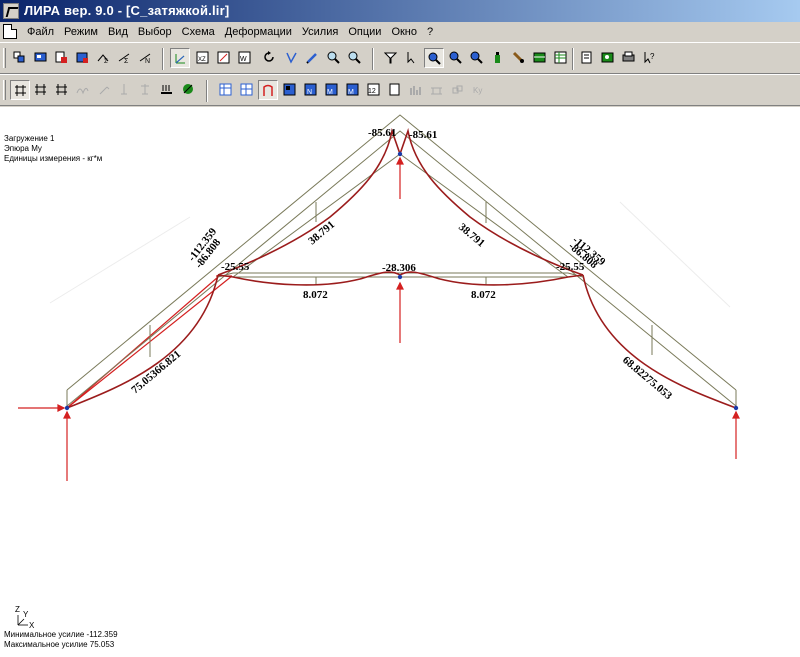  What do you see at coordinates (11, 11) in the screenshot?
I see `app-logo-icon` at bounding box center [11, 11].